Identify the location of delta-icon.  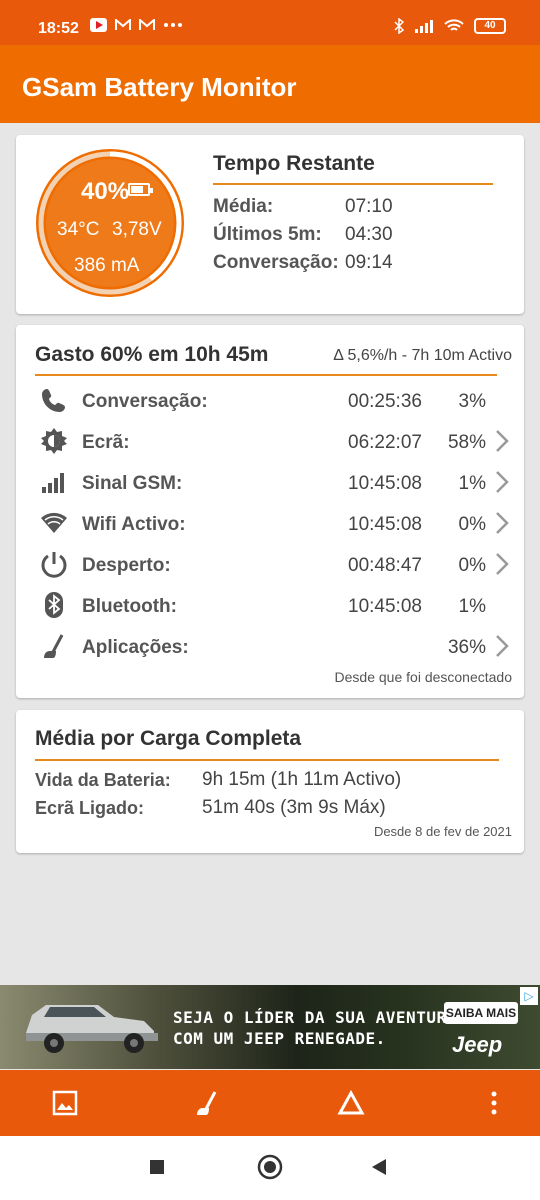
(351, 1103).